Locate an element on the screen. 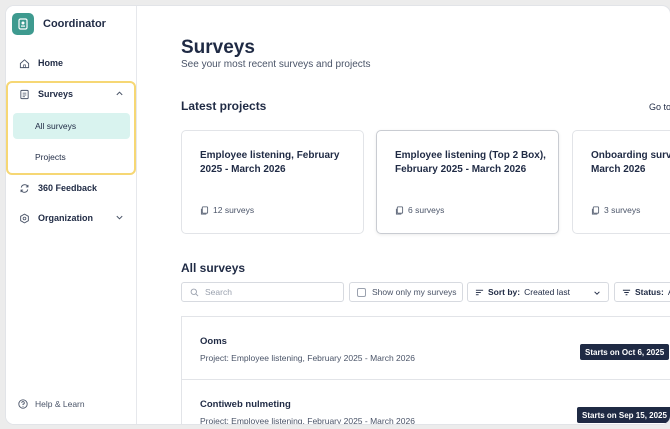  chevron-up-icon is located at coordinates (119, 93).